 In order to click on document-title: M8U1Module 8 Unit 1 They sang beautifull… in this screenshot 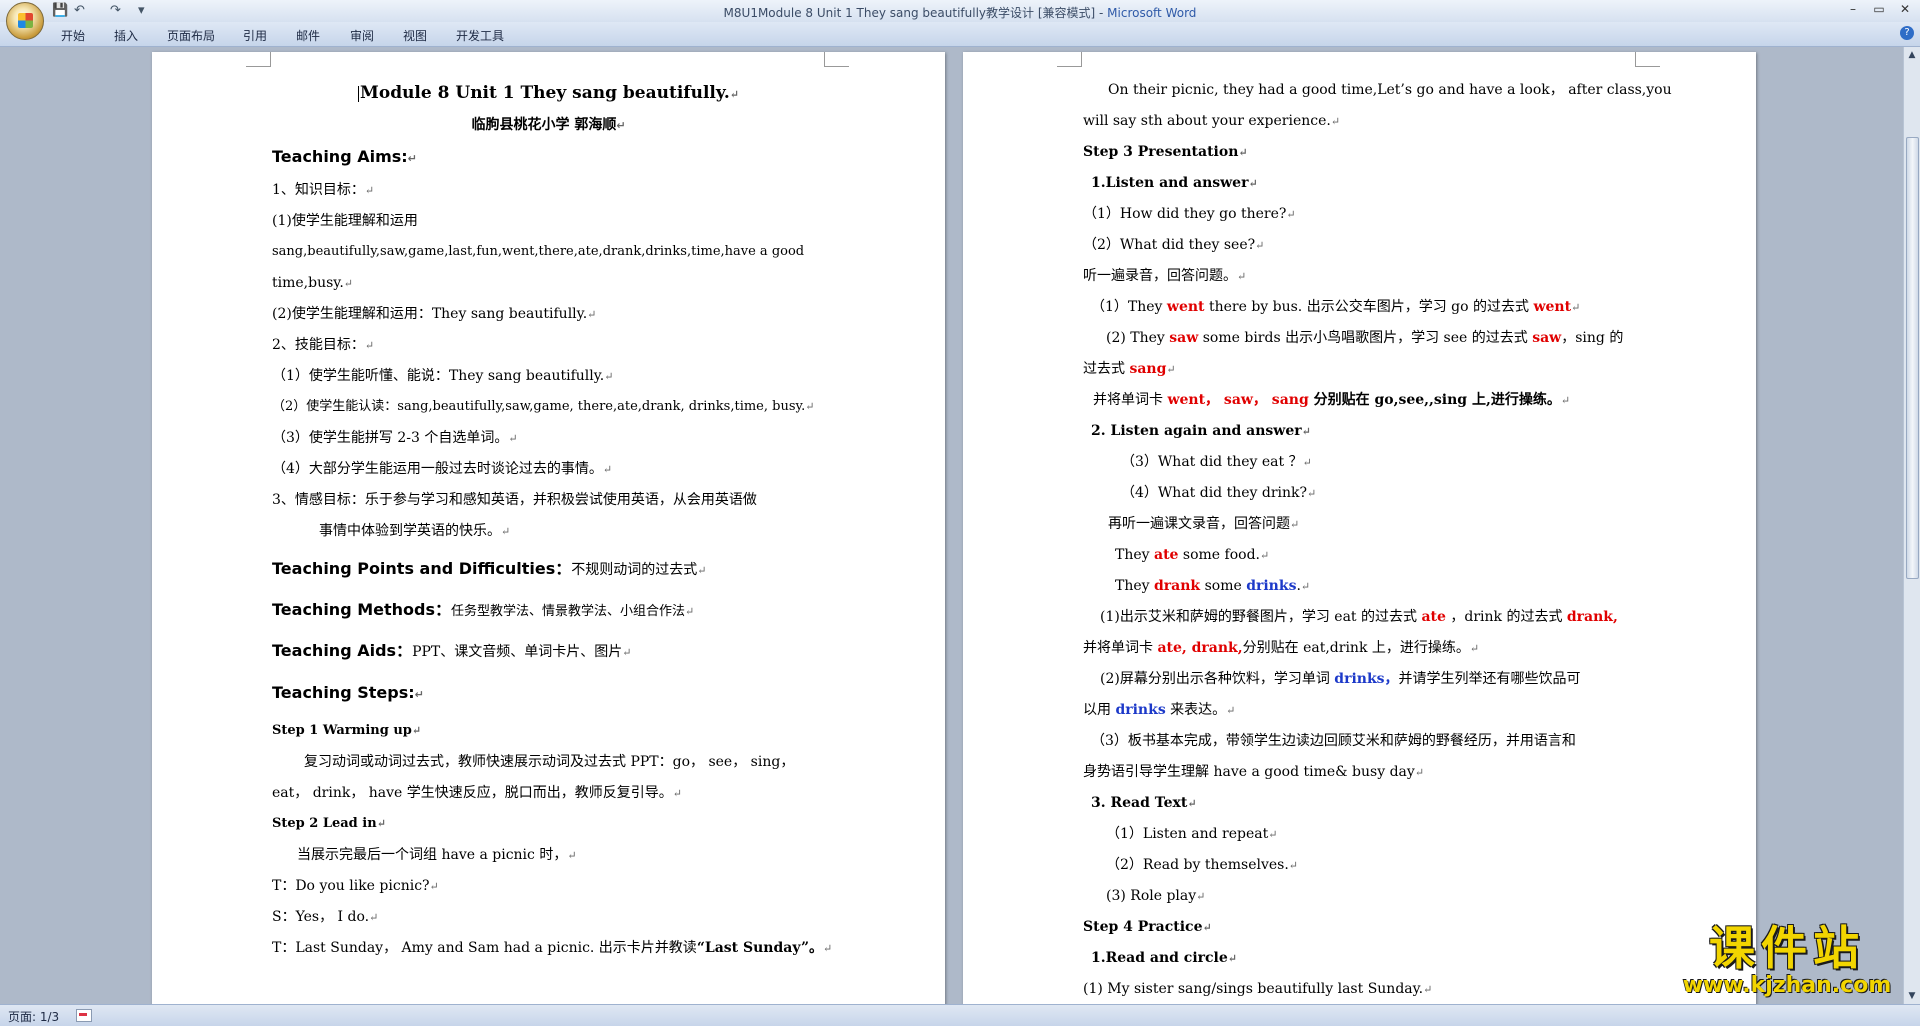, I will do `click(915, 13)`.